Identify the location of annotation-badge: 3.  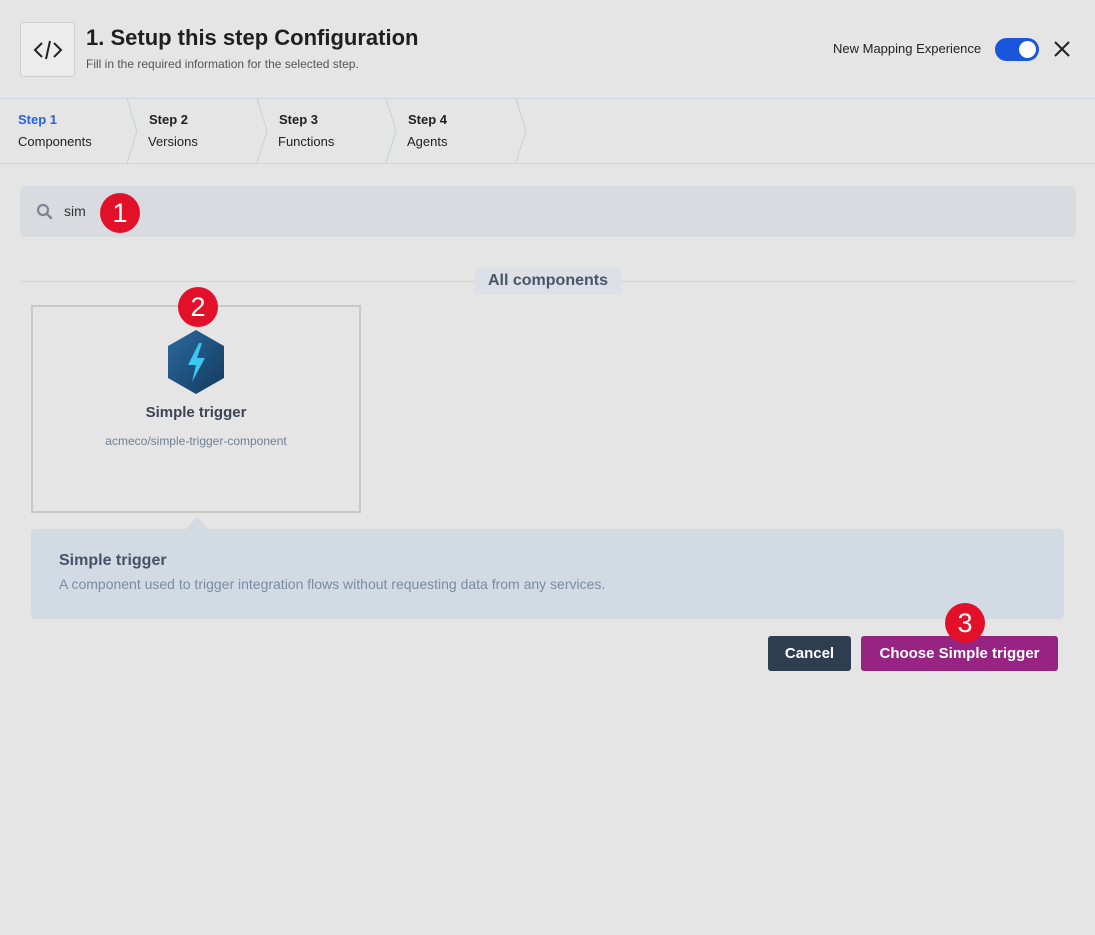
(965, 623).